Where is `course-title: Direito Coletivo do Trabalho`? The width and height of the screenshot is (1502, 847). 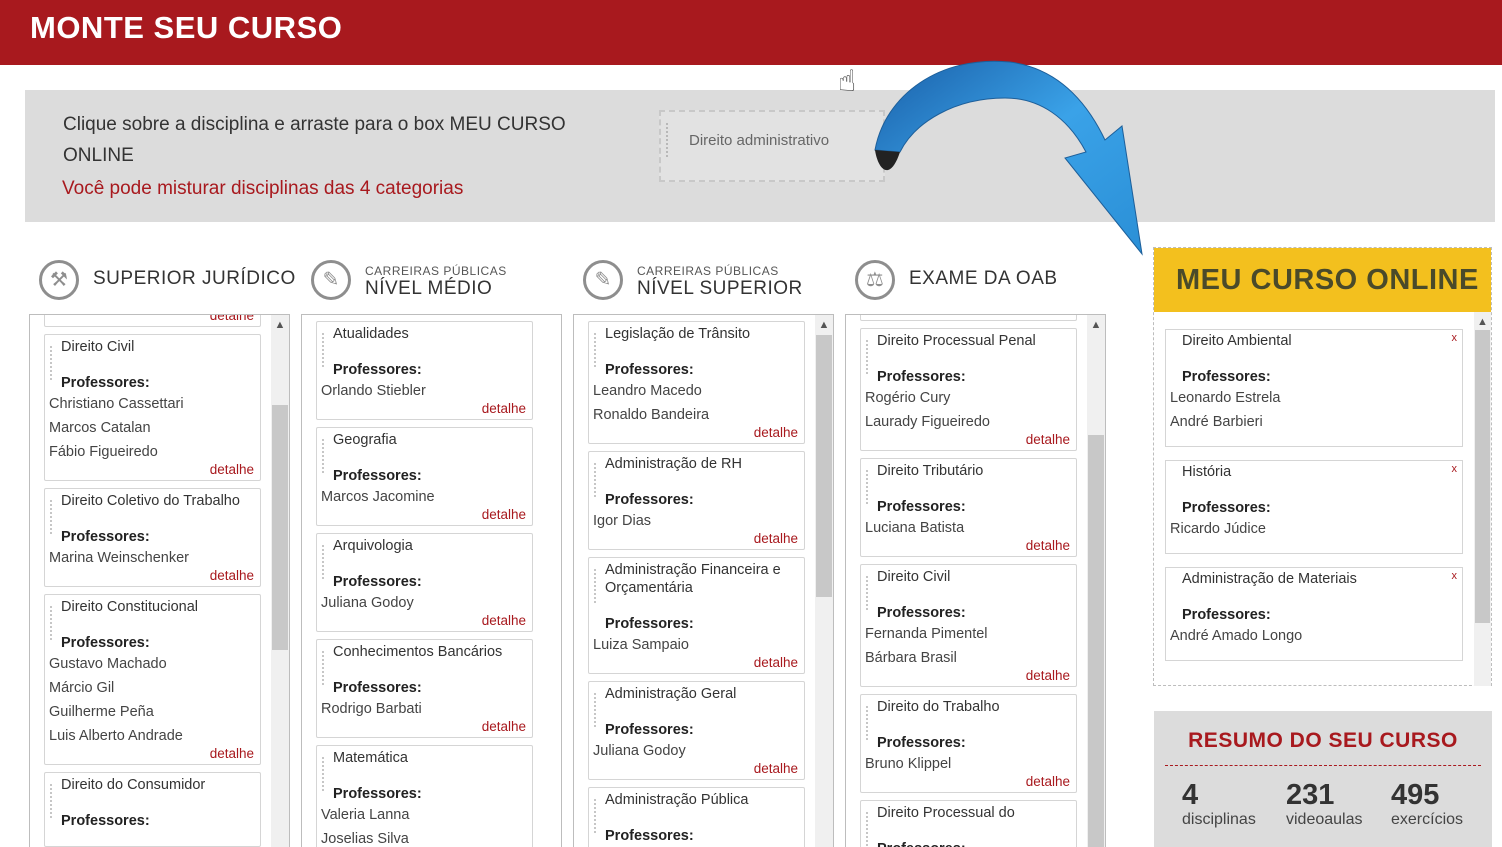 course-title: Direito Coletivo do Trabalho is located at coordinates (150, 501).